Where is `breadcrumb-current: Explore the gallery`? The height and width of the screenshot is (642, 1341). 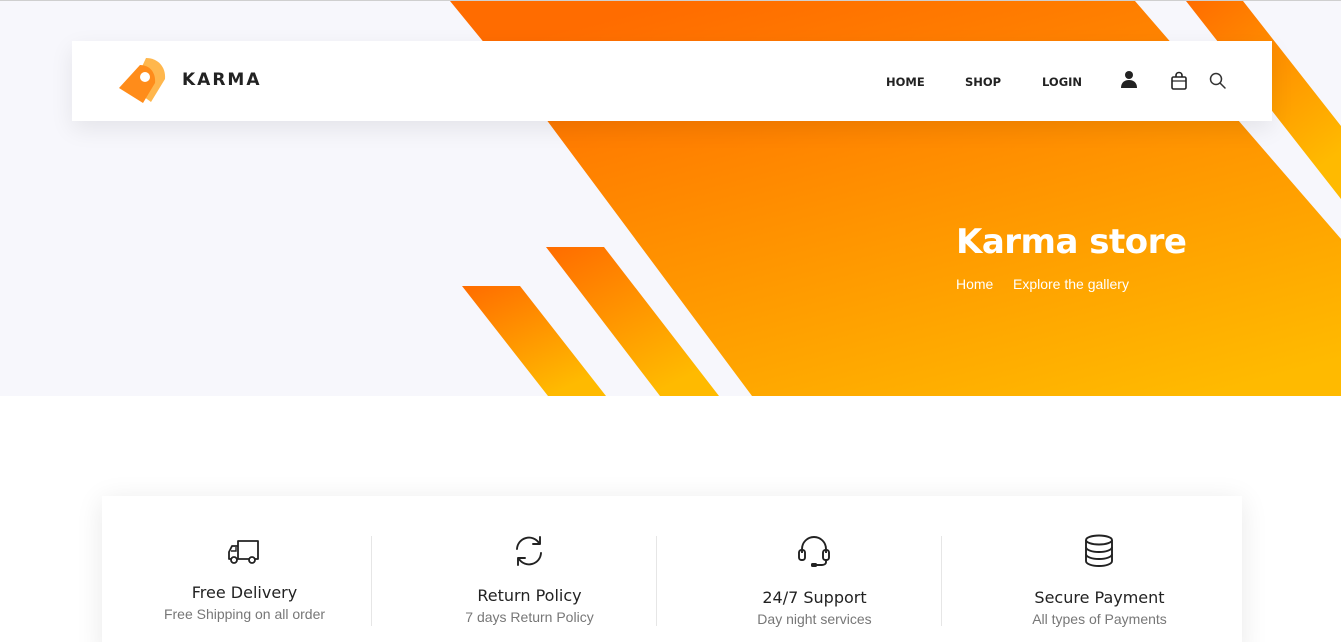 breadcrumb-current: Explore the gallery is located at coordinates (1071, 284).